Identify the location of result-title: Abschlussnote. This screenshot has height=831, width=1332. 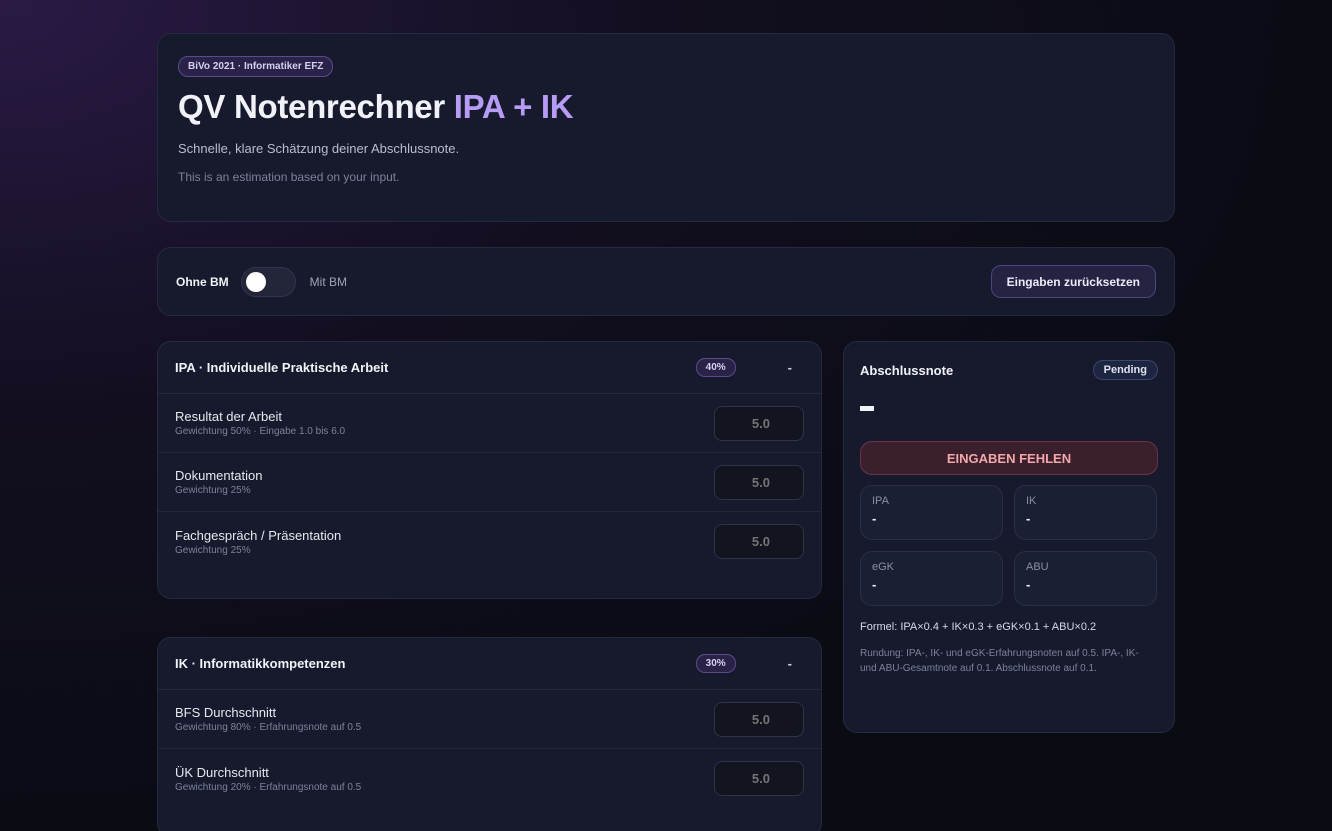
(907, 370).